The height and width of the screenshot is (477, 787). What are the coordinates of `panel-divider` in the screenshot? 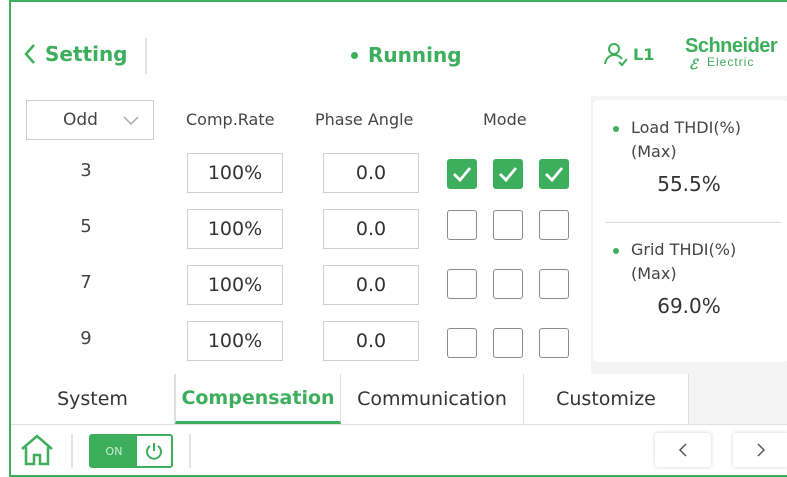 It's located at (693, 222).